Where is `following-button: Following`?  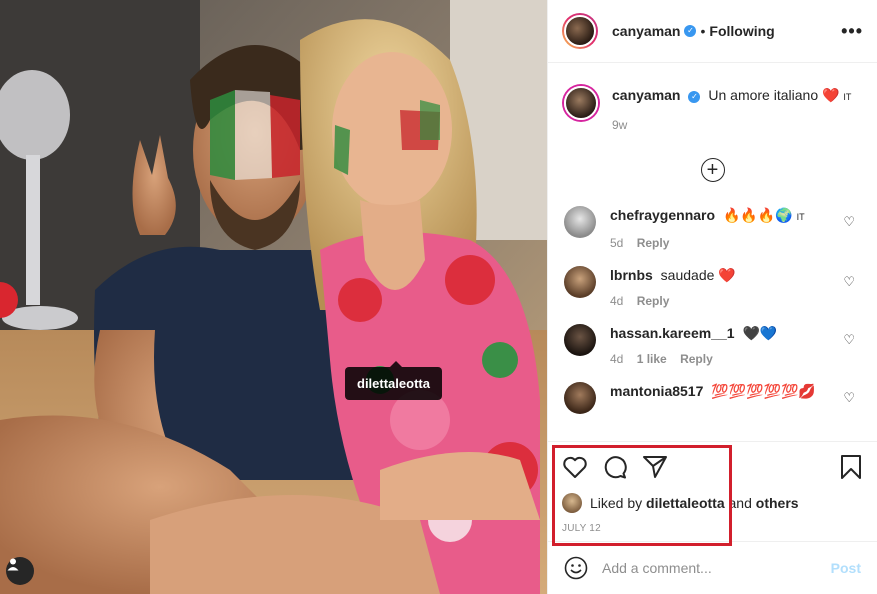
following-button: Following is located at coordinates (741, 31).